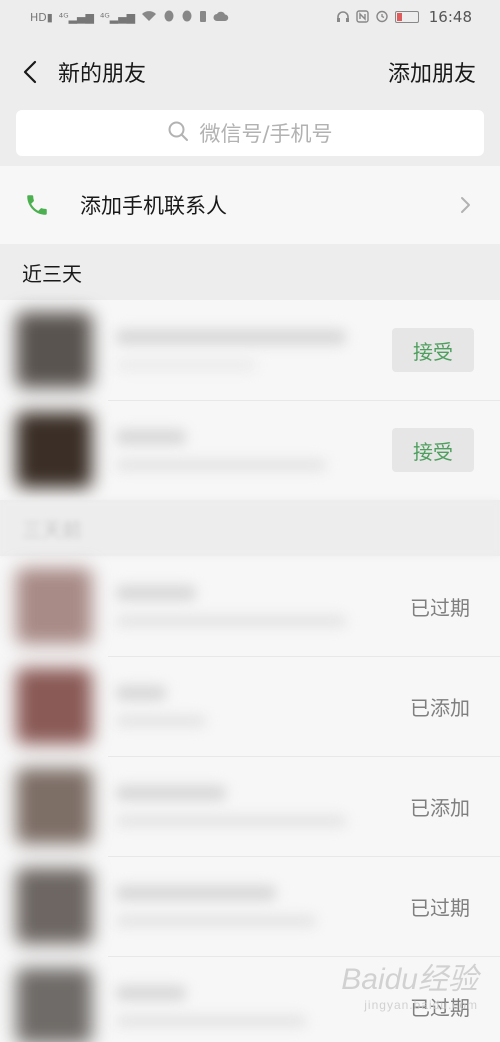  I want to click on search-container: 微信号/手机号, so click(250, 138).